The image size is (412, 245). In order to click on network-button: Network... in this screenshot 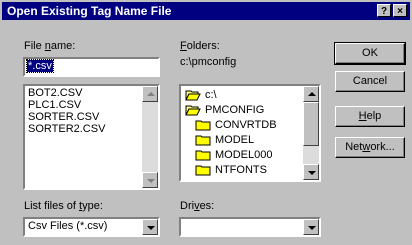, I will do `click(370, 147)`.